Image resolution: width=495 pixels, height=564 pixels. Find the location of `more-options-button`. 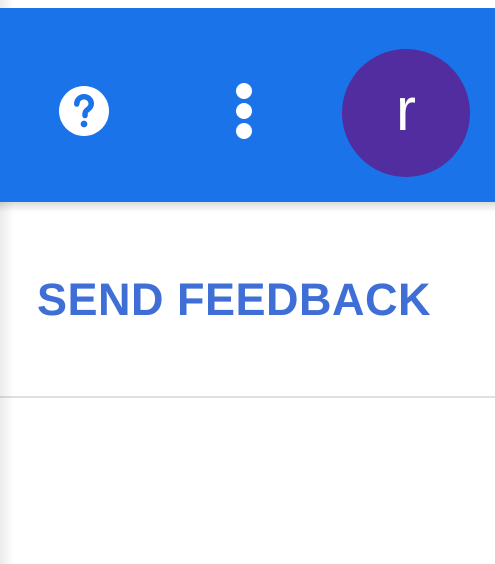

more-options-button is located at coordinates (244, 111).